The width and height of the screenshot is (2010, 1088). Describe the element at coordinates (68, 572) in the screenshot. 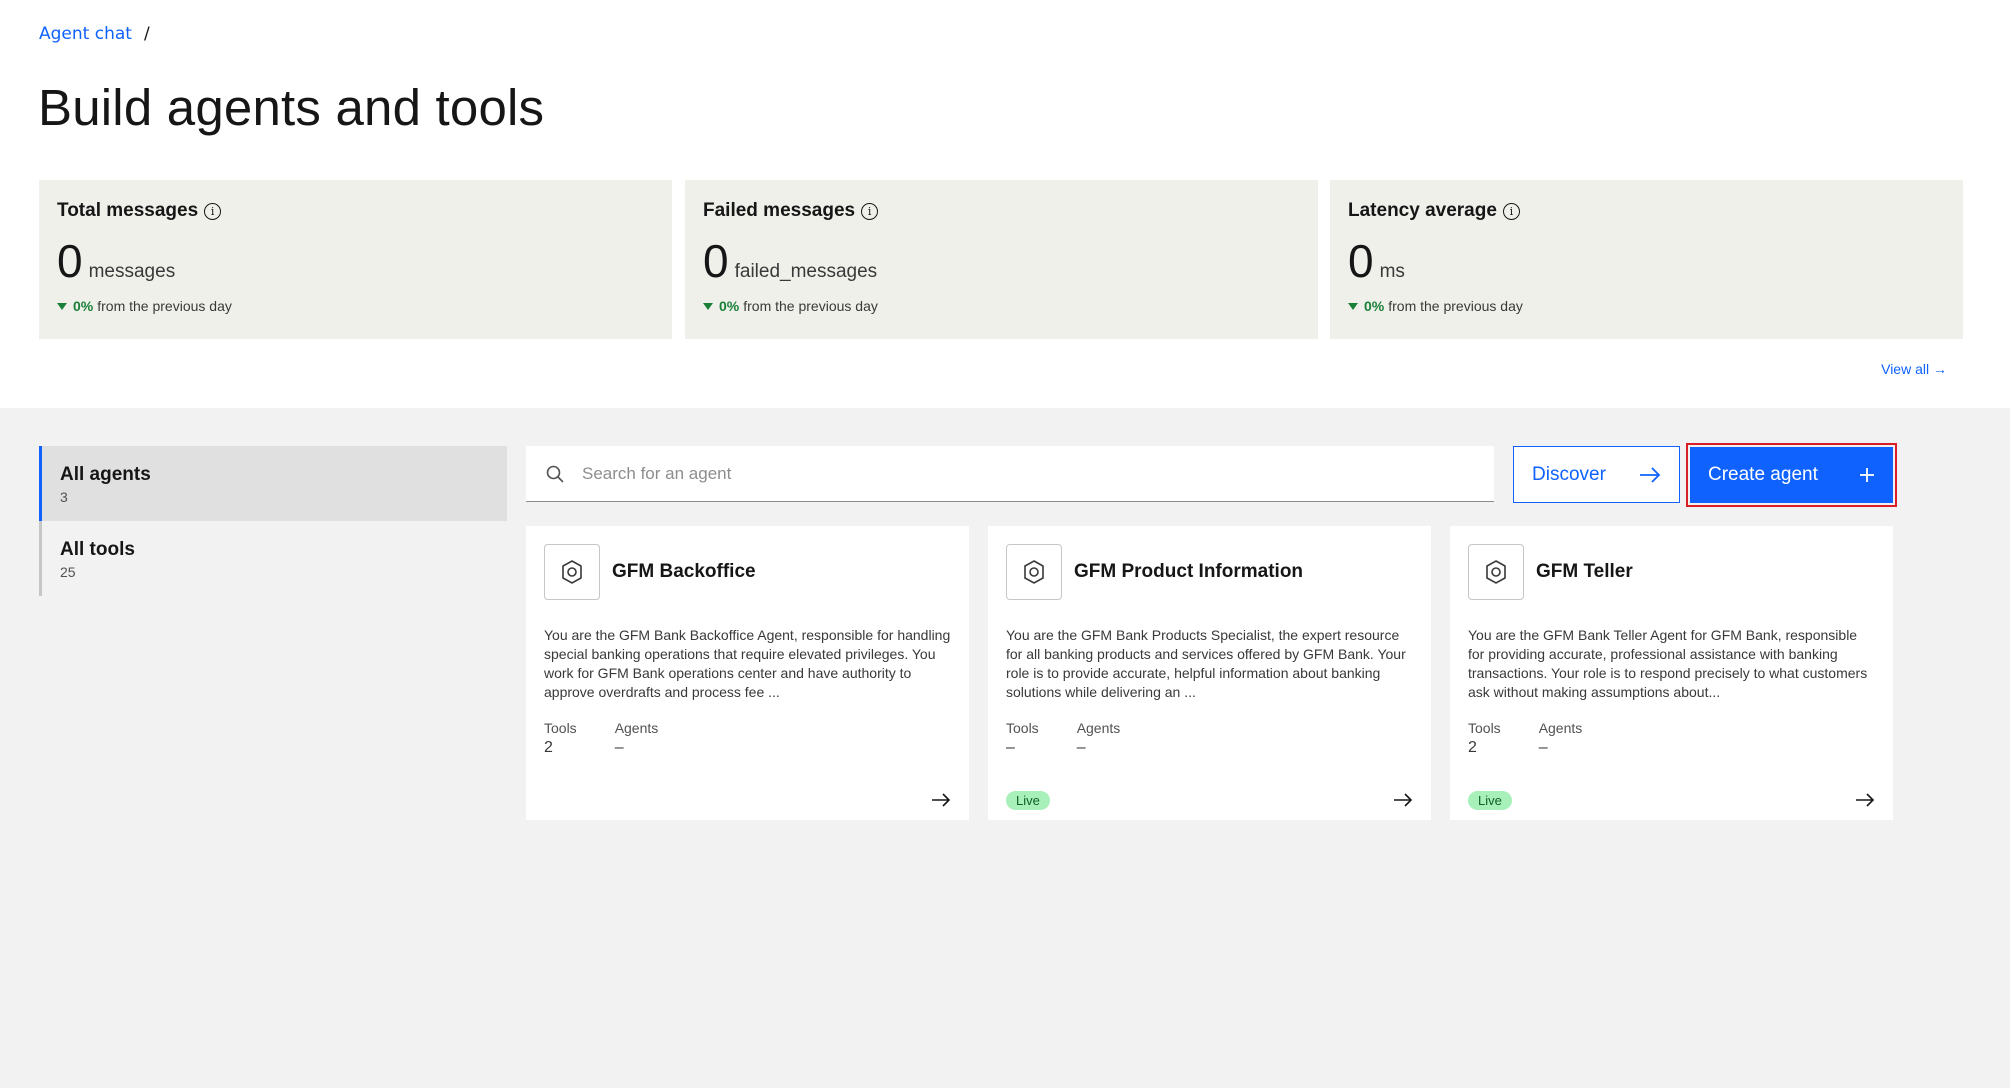

I see `sidebar-item-count: 25` at that location.